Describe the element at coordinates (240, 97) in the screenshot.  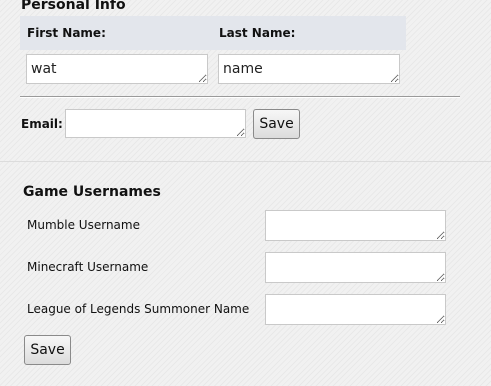
I see `divider` at that location.